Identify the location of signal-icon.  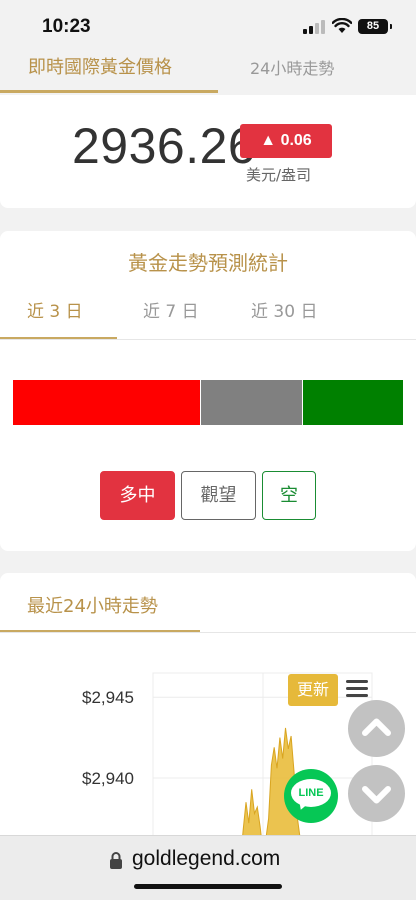
(314, 27).